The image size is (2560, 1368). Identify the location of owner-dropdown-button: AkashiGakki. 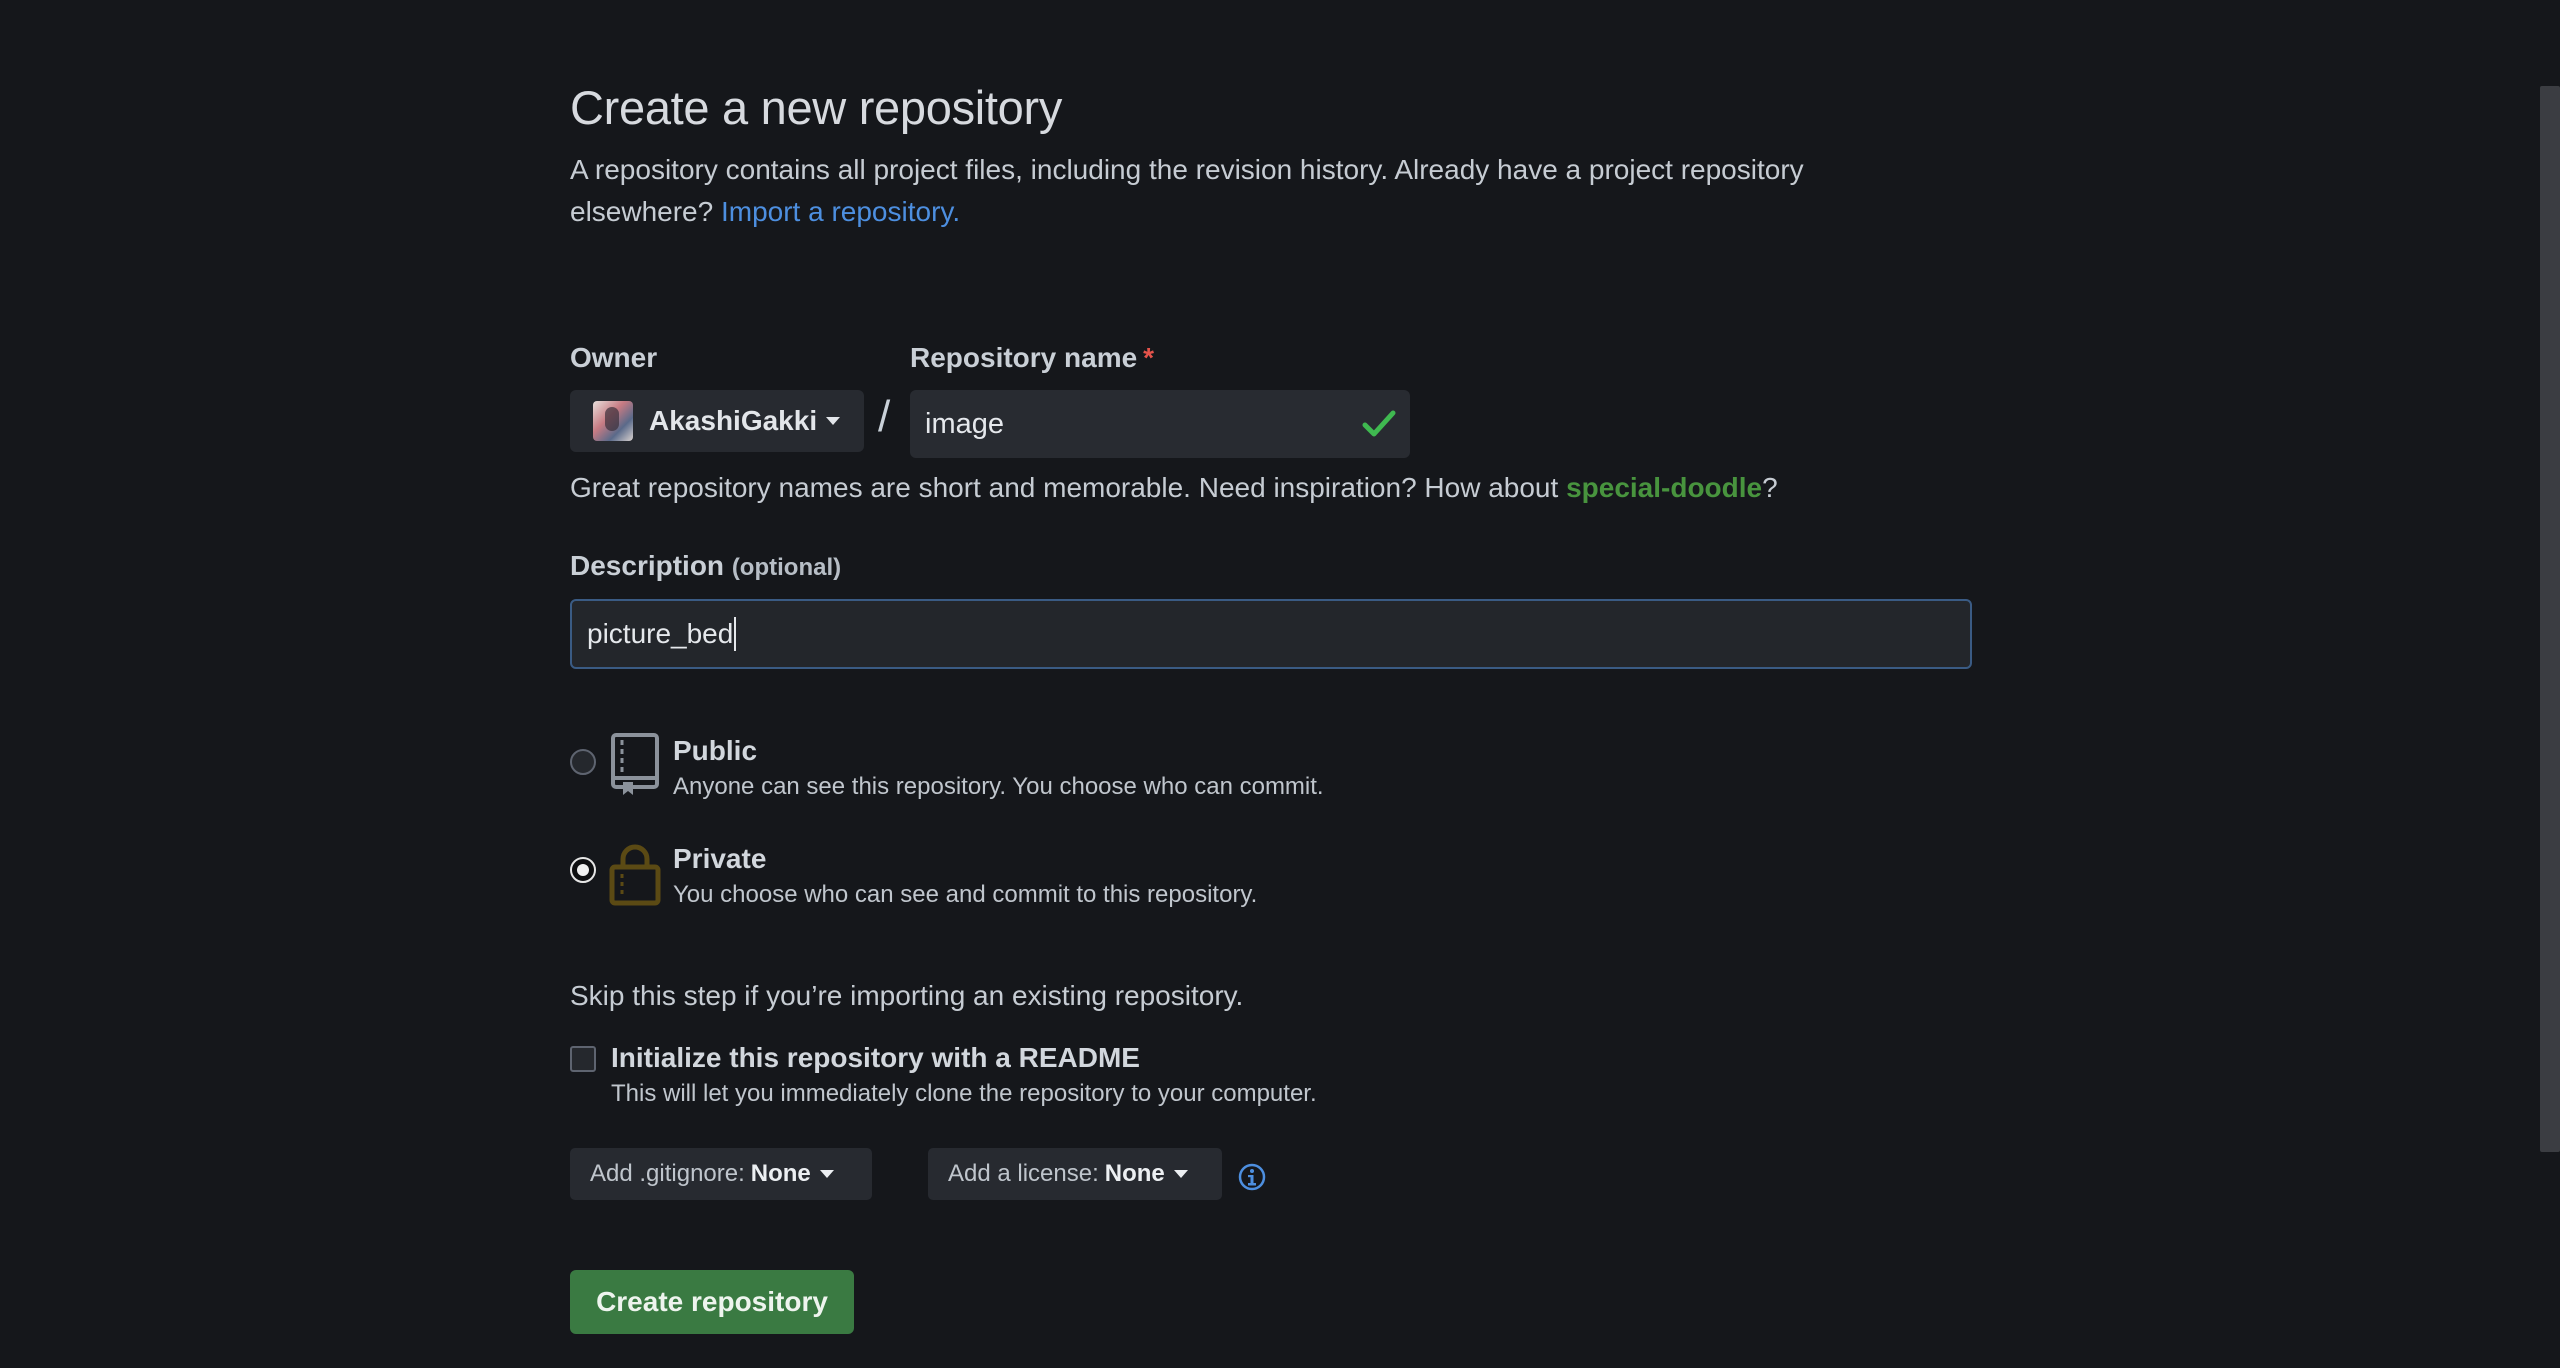
(717, 421).